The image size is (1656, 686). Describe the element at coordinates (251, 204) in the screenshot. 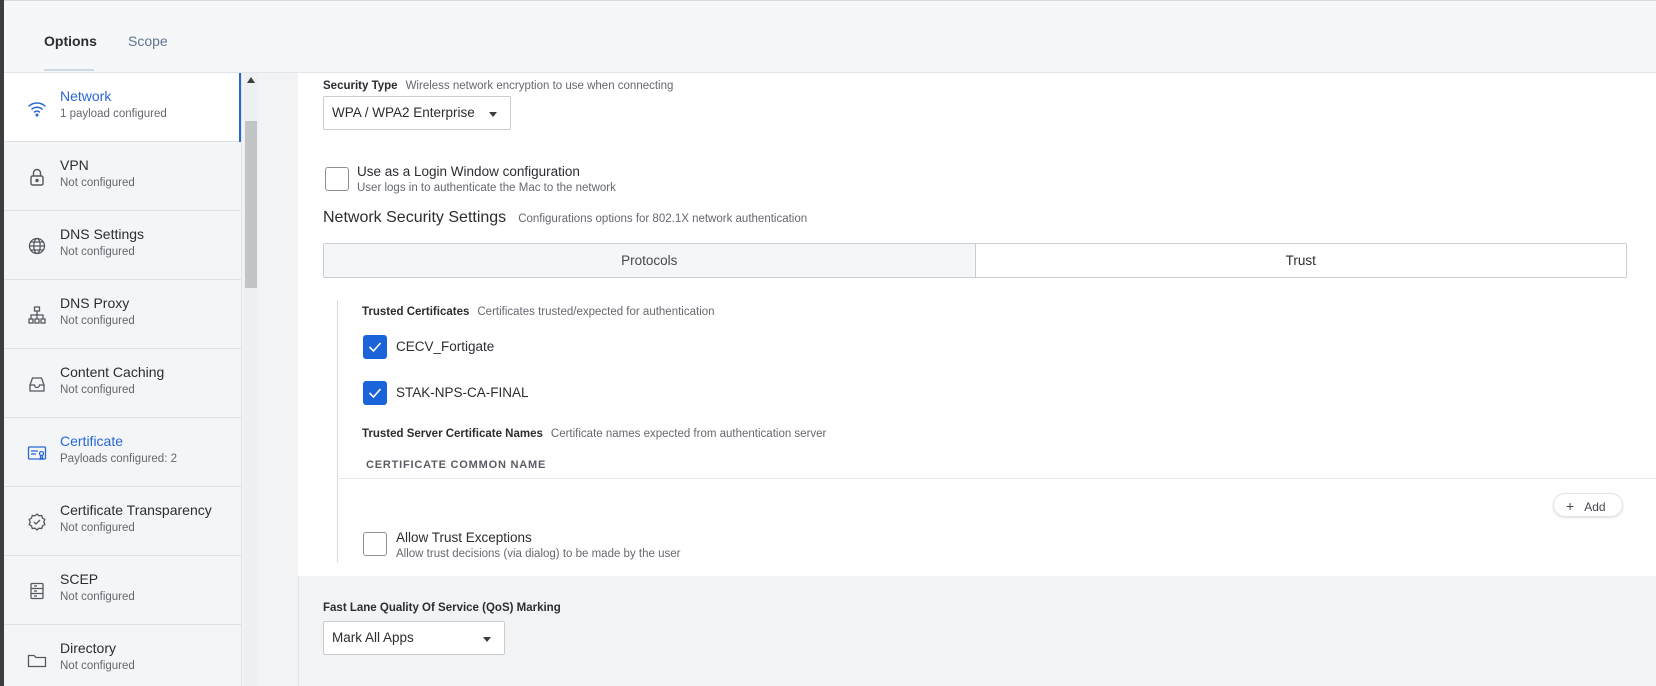

I see `scrollbar-thumb` at that location.